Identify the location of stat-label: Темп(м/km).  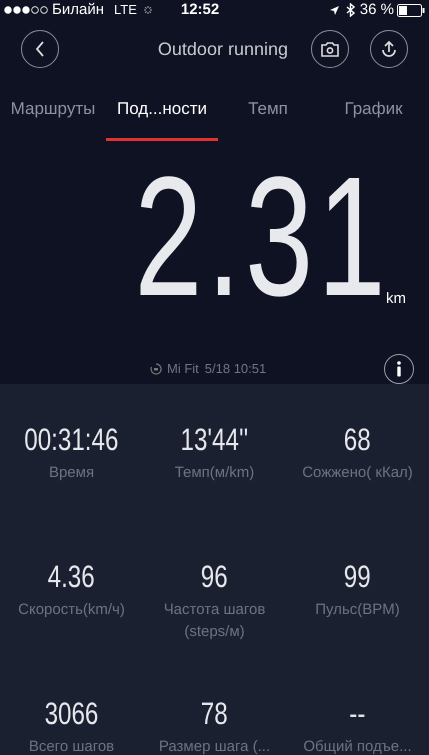
(215, 473).